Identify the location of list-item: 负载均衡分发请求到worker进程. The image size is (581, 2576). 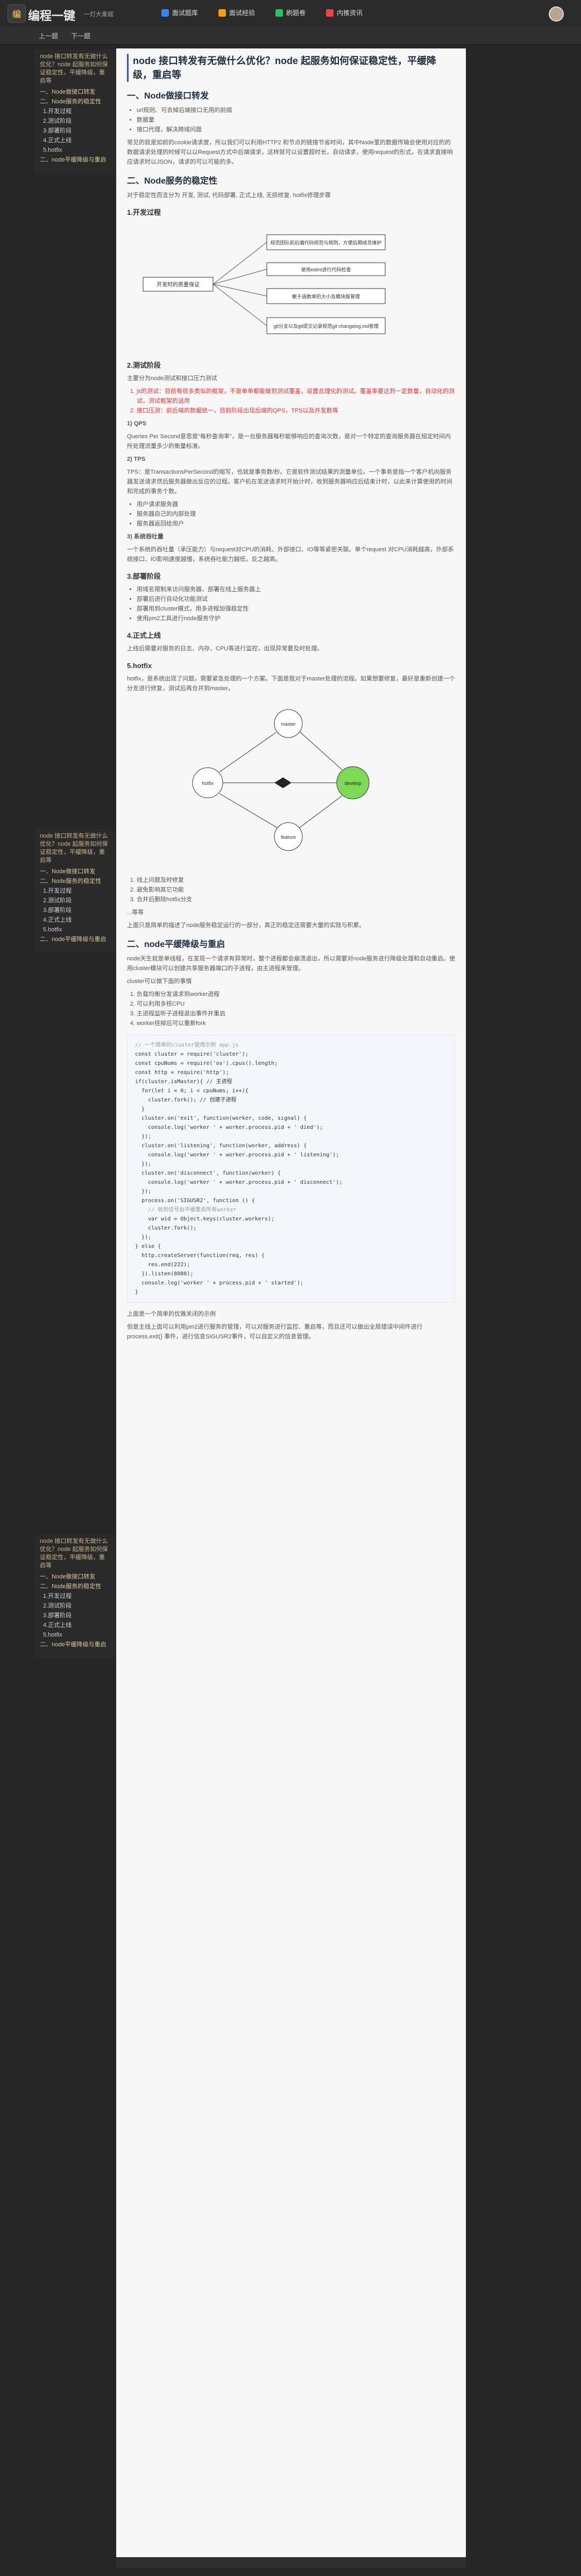
(296, 994).